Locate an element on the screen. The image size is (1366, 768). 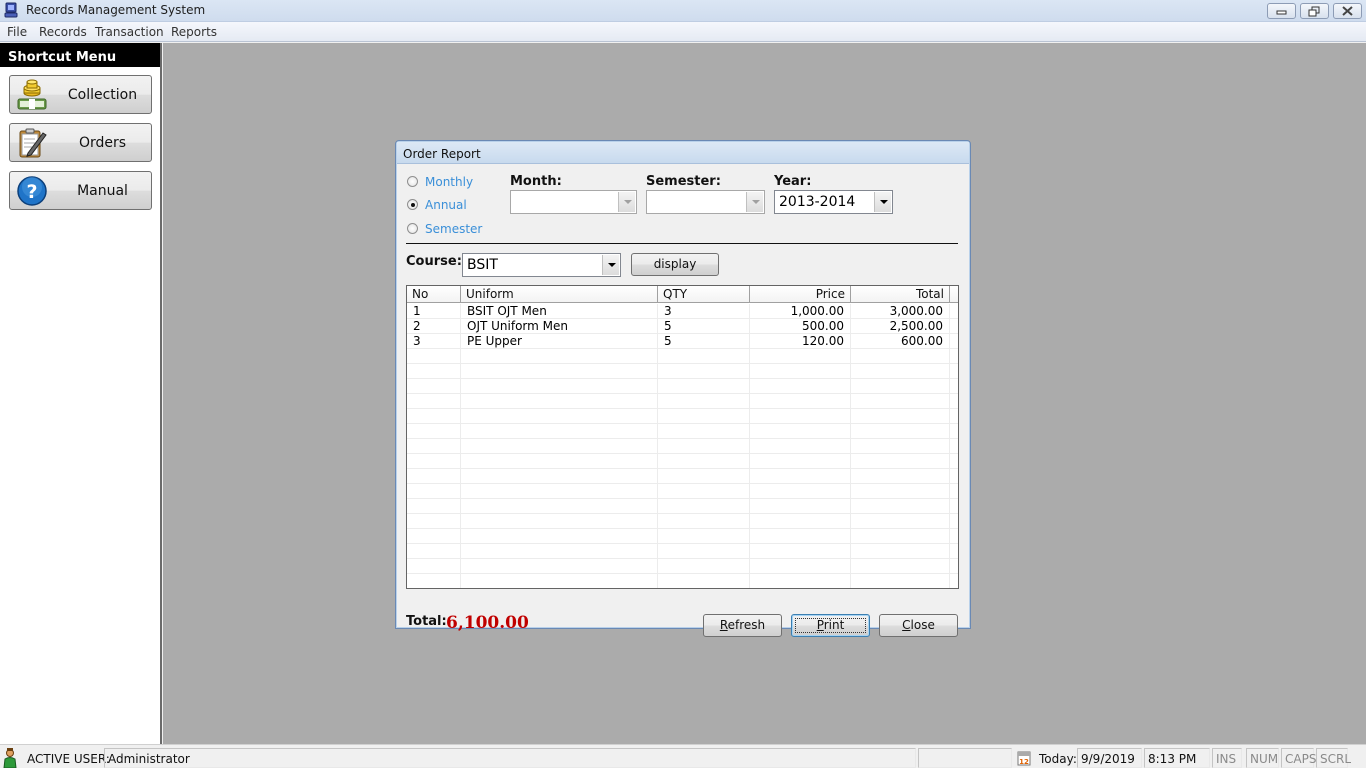
minimize-icon is located at coordinates (1281, 12).